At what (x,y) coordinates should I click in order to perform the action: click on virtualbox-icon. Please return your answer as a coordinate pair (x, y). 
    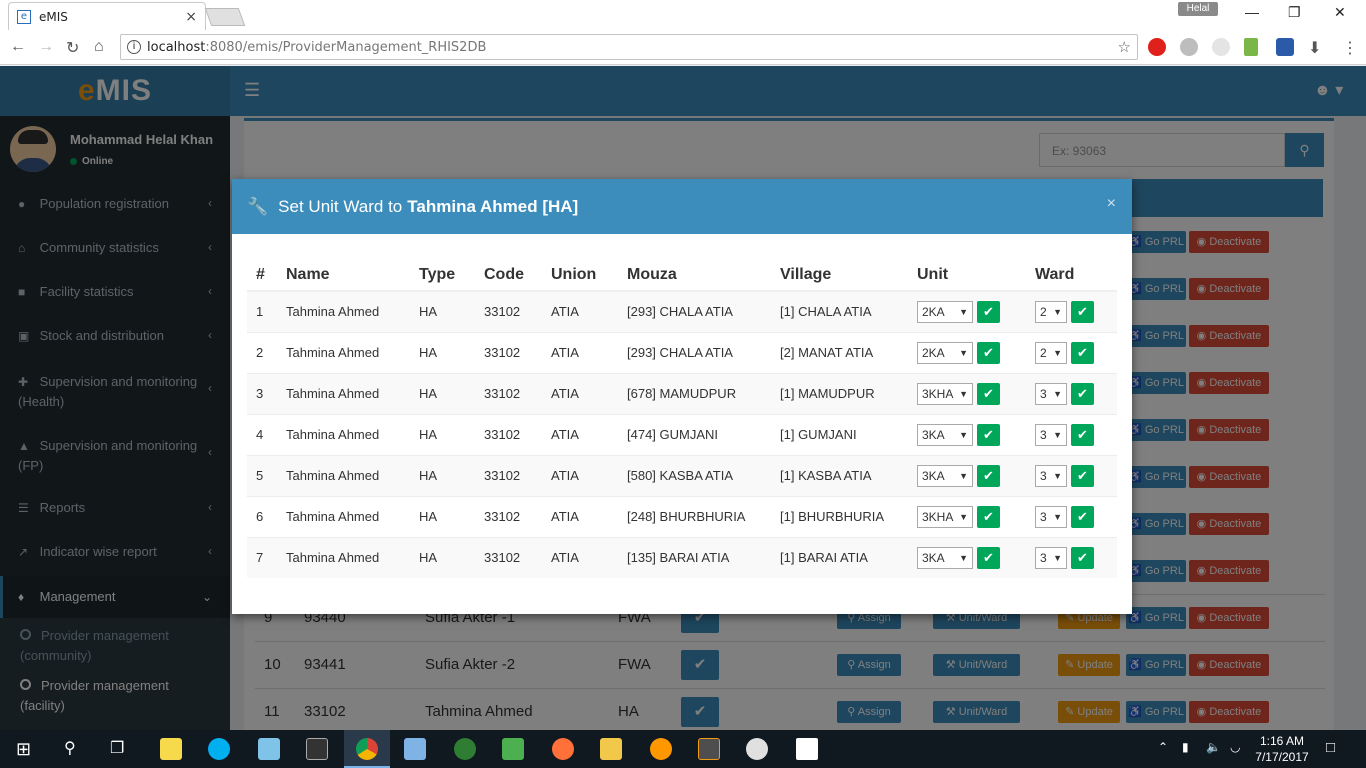
    Looking at the image, I should click on (415, 749).